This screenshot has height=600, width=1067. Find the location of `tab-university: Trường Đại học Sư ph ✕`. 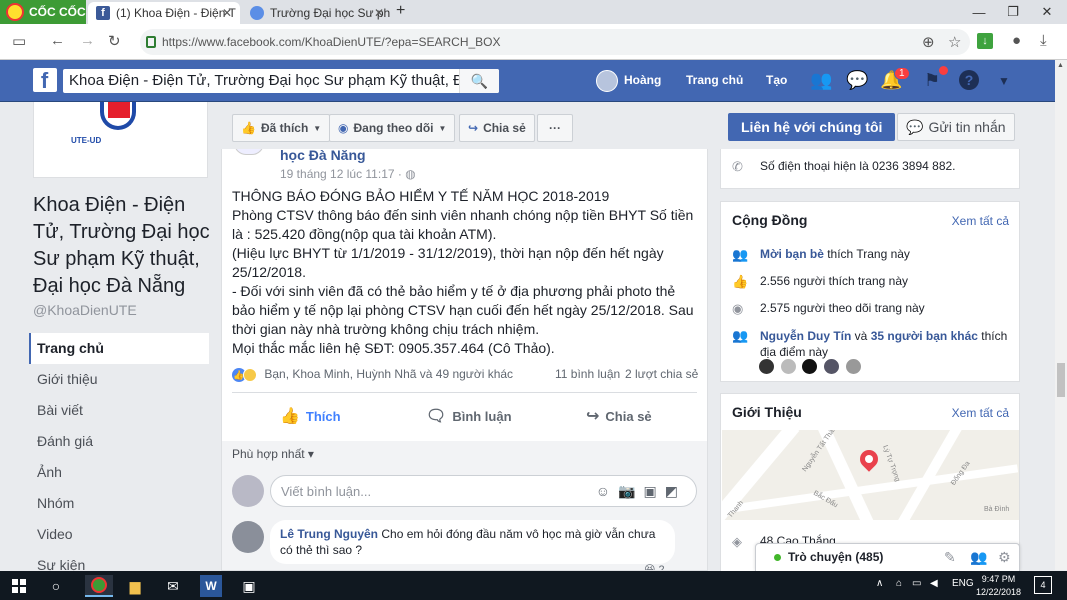

tab-university: Trường Đại học Sư ph ✕ is located at coordinates (317, 13).